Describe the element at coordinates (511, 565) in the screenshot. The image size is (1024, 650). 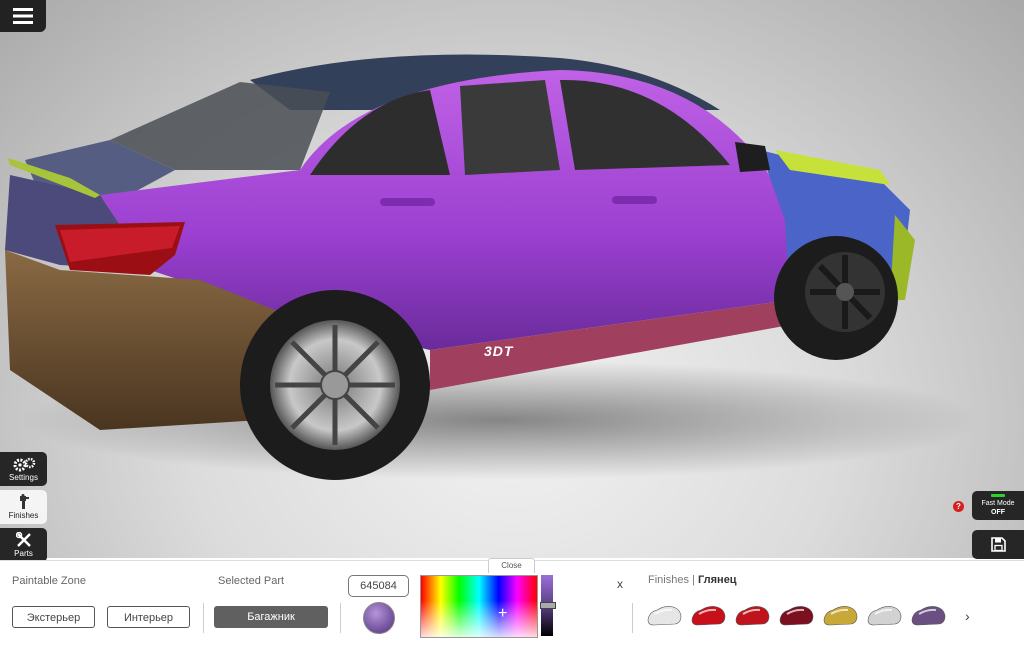
I see `close-panel-tab: Close` at that location.